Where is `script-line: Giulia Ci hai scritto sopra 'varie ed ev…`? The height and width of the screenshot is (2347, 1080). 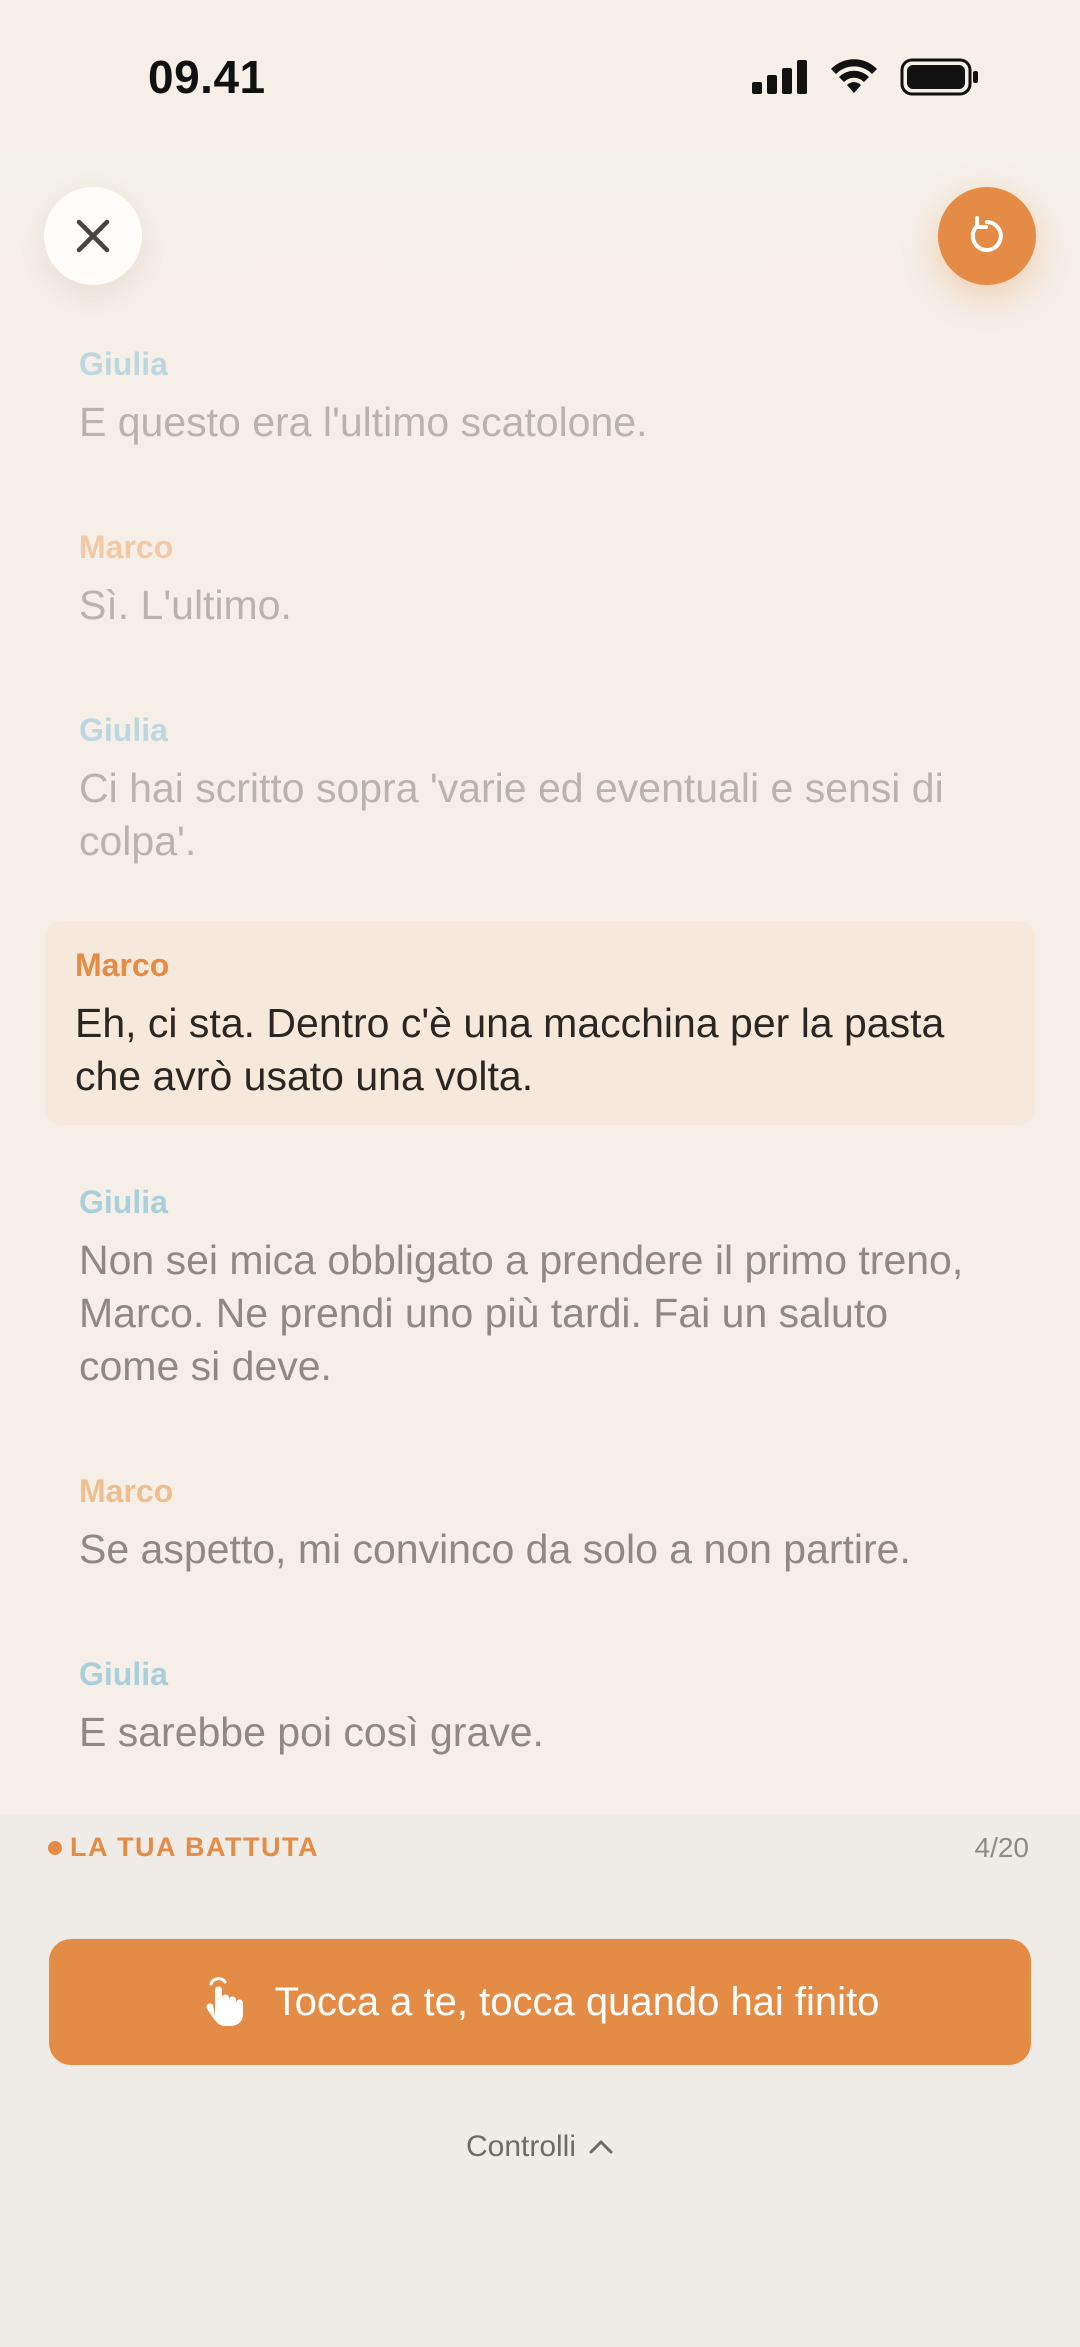
script-line: Giulia Ci hai scritto sopra 'varie ed ev… is located at coordinates (539, 789).